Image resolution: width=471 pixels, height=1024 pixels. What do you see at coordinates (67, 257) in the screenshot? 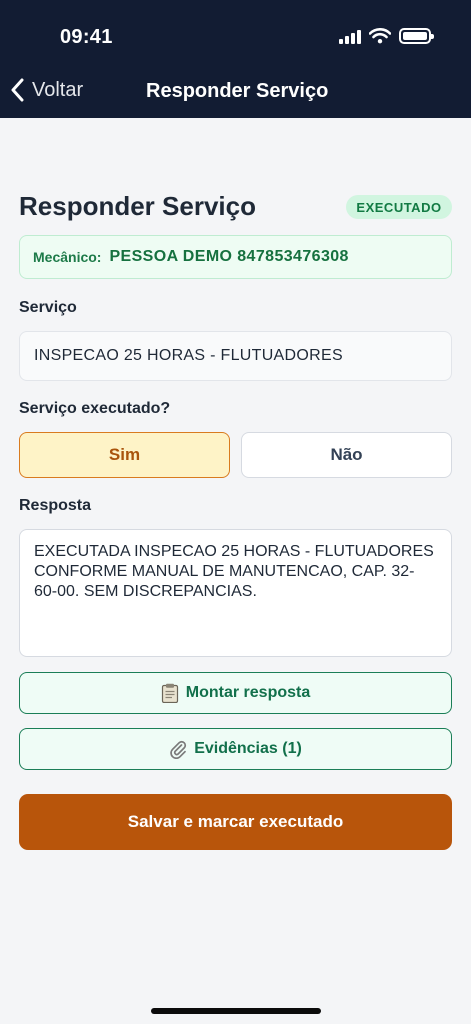
I see `mechanic-label: Mecânico:` at bounding box center [67, 257].